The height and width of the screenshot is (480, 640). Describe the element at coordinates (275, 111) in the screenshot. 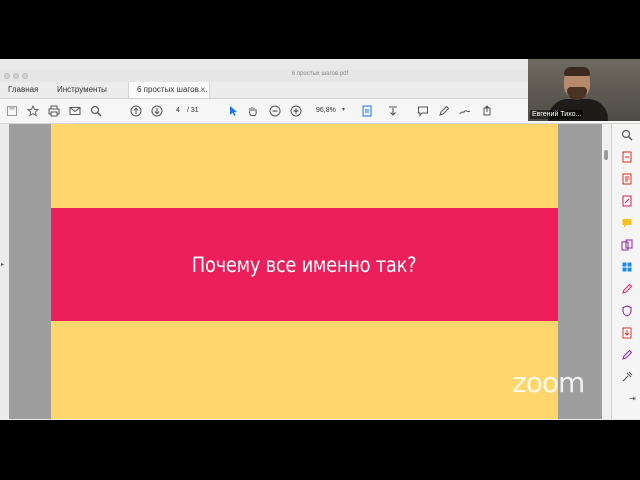

I see `zoom-out-icon` at that location.